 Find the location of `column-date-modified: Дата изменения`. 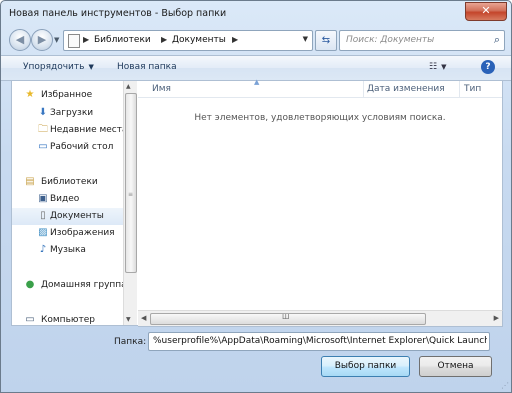

column-date-modified: Дата изменения is located at coordinates (406, 89).